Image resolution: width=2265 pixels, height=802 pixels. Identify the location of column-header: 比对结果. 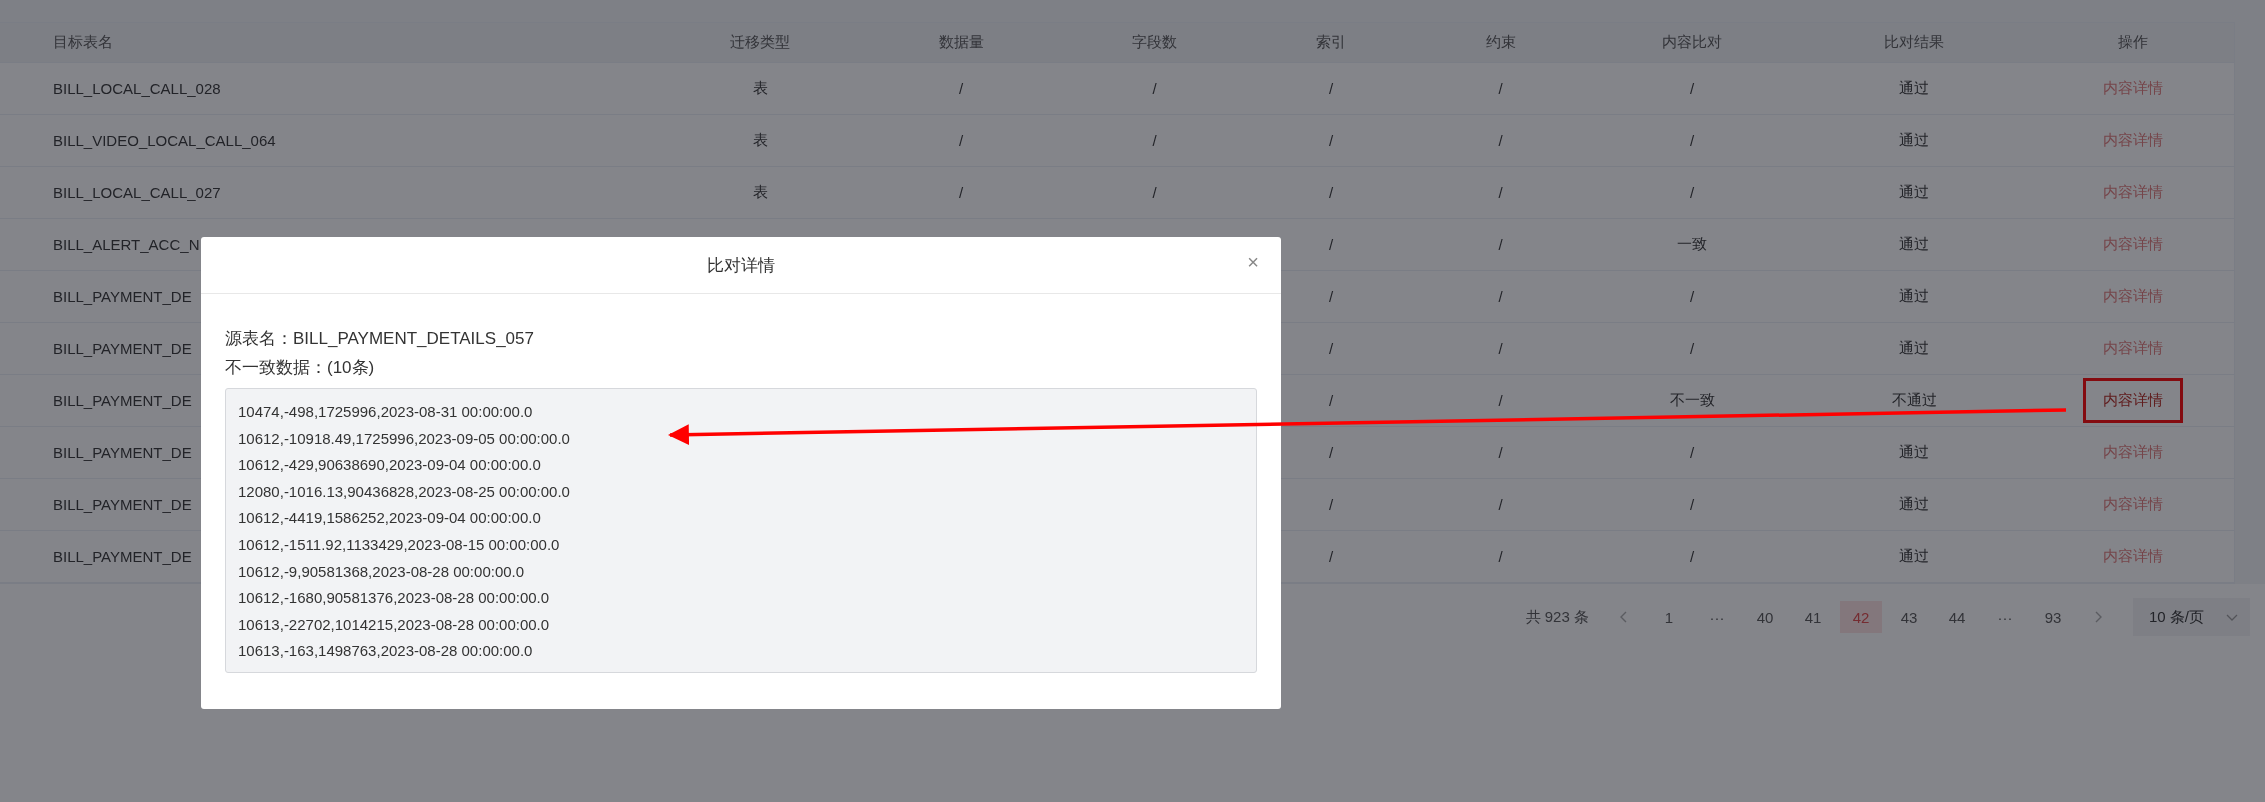
(1914, 42).